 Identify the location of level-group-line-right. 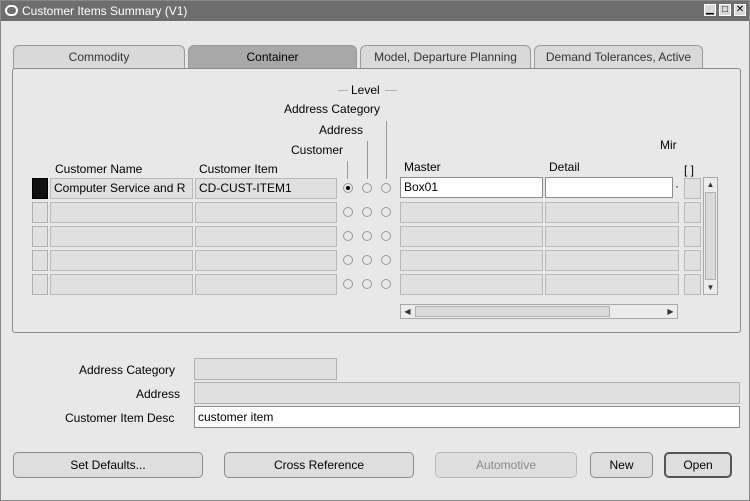
(391, 90).